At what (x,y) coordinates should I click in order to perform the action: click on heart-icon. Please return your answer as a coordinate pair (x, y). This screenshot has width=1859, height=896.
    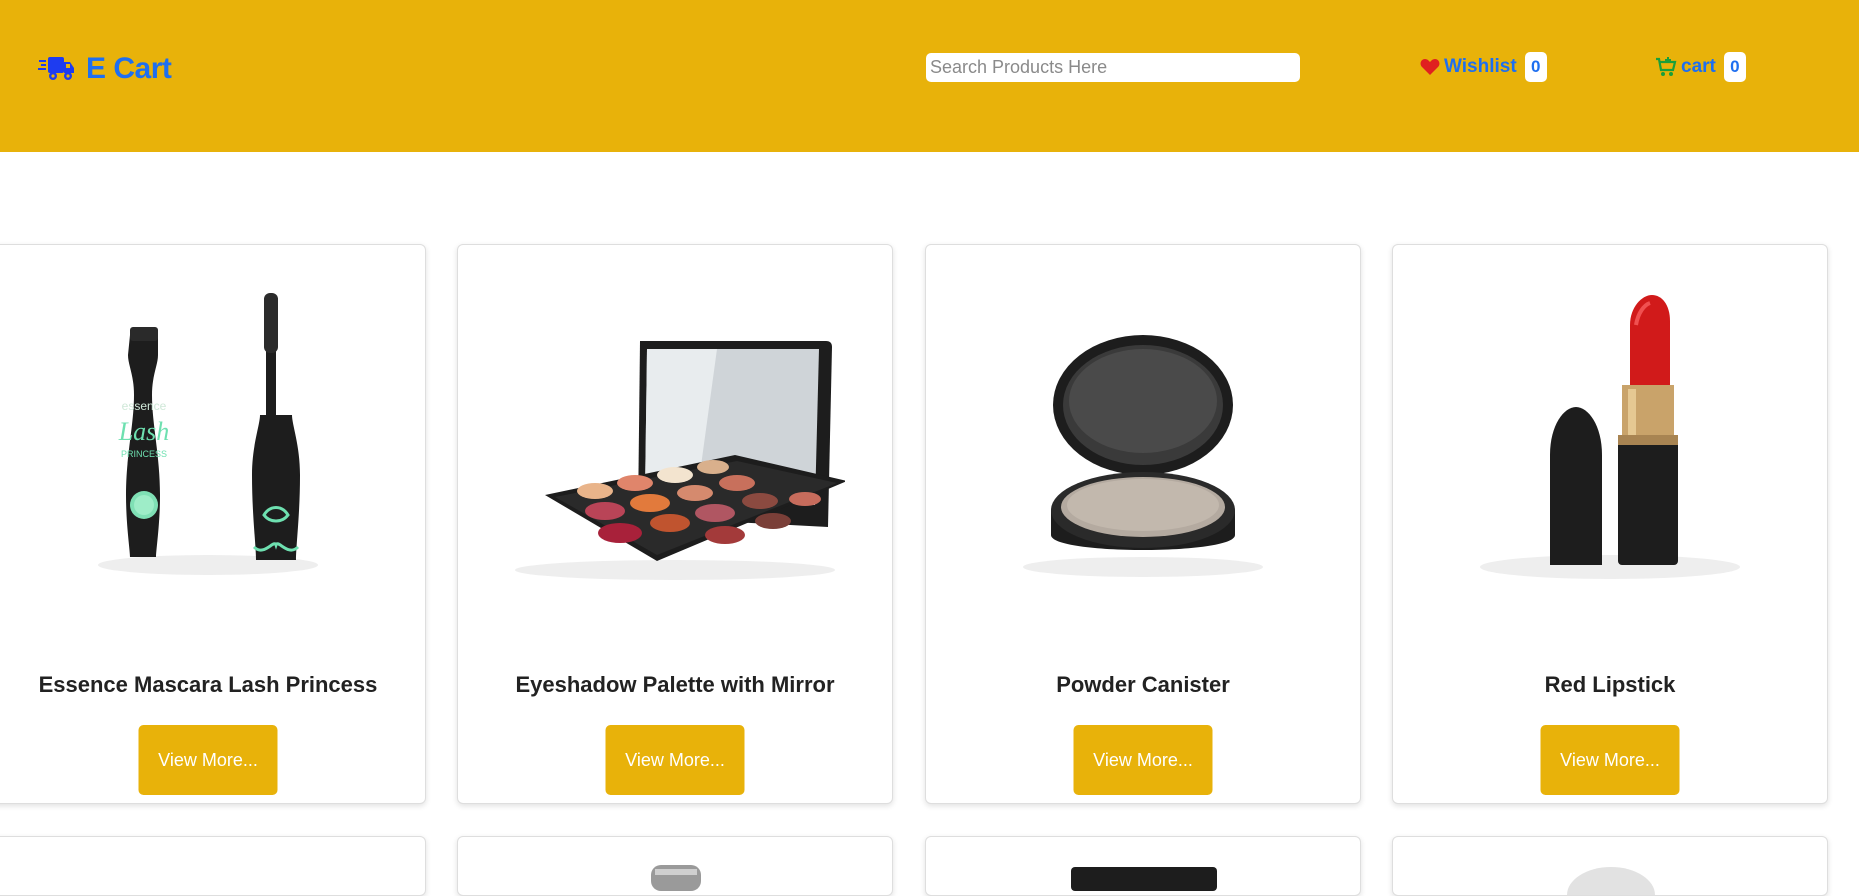
    Looking at the image, I should click on (1430, 67).